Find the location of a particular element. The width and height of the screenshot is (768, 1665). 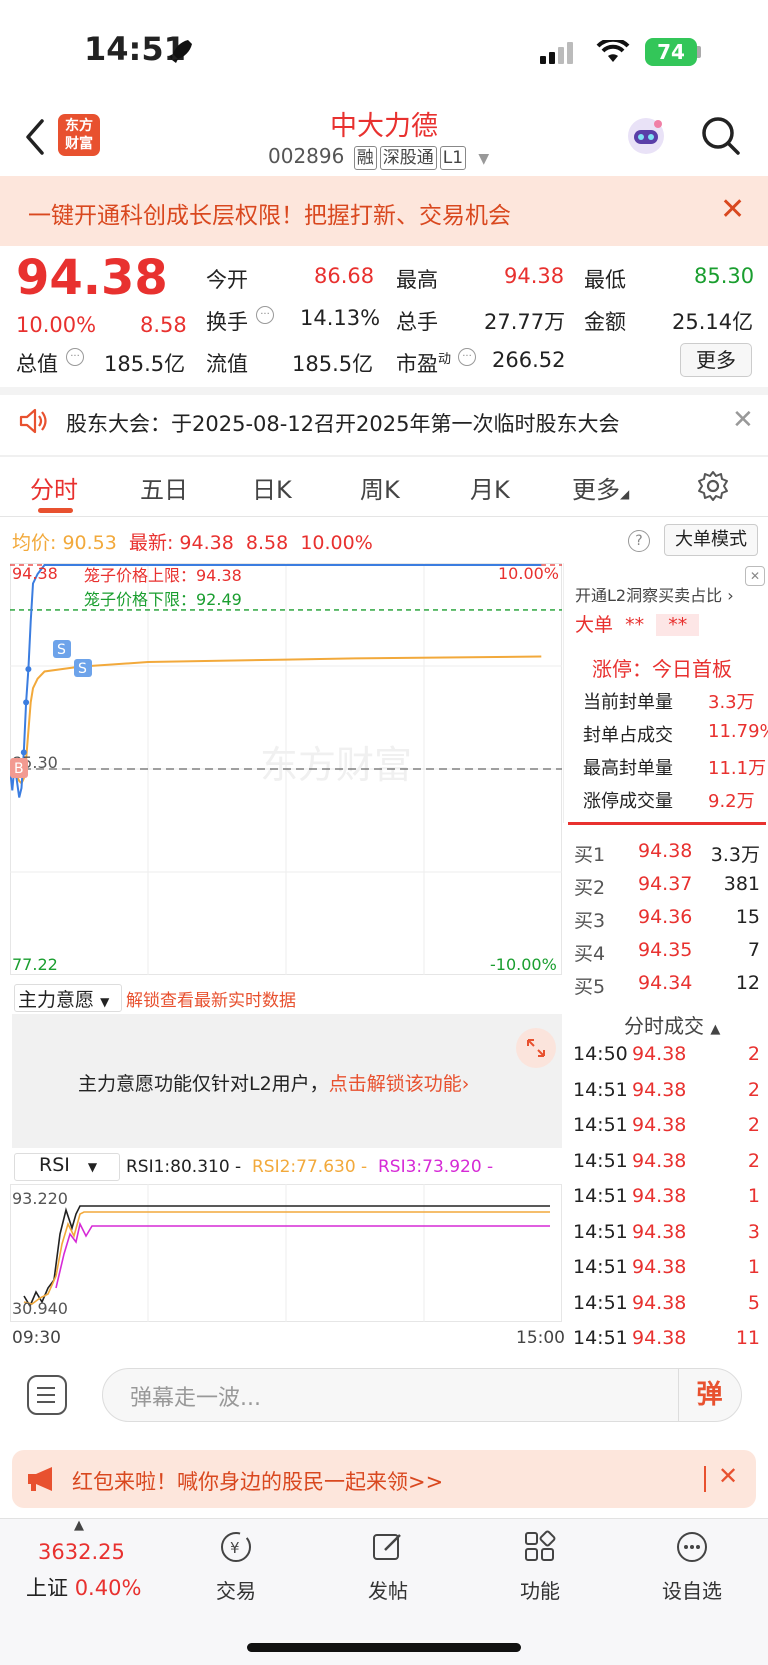

chevron-down-icon: ▼ is located at coordinates (483, 159).